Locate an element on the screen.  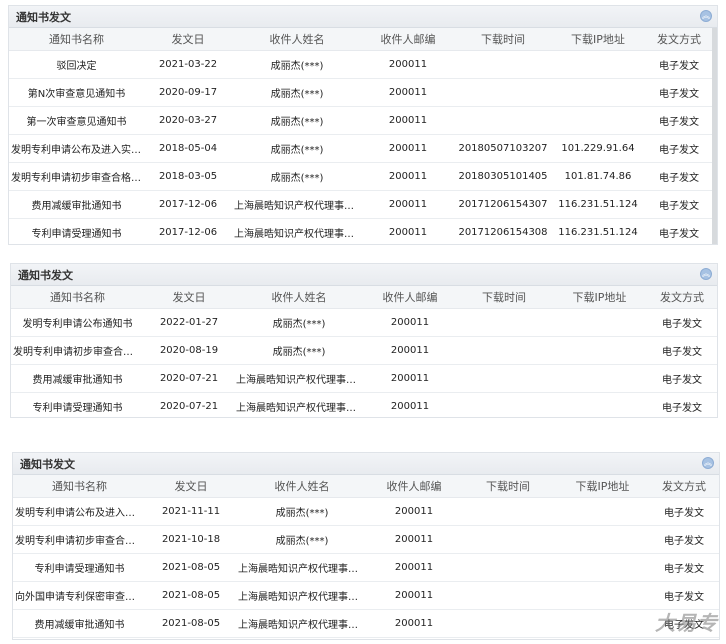
table-row: 发明专利申请公布通知书 2022-01-27 成丽杰(***) 200011 电子发文 is located at coordinates (364, 322).